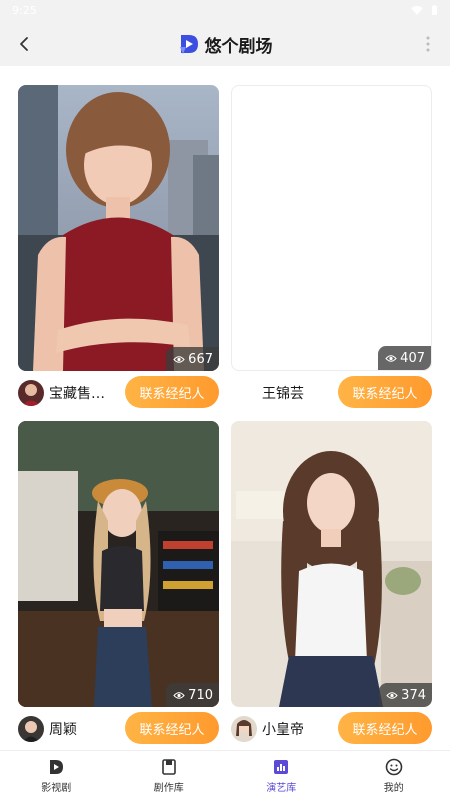  I want to click on view-count-value: 407, so click(412, 358).